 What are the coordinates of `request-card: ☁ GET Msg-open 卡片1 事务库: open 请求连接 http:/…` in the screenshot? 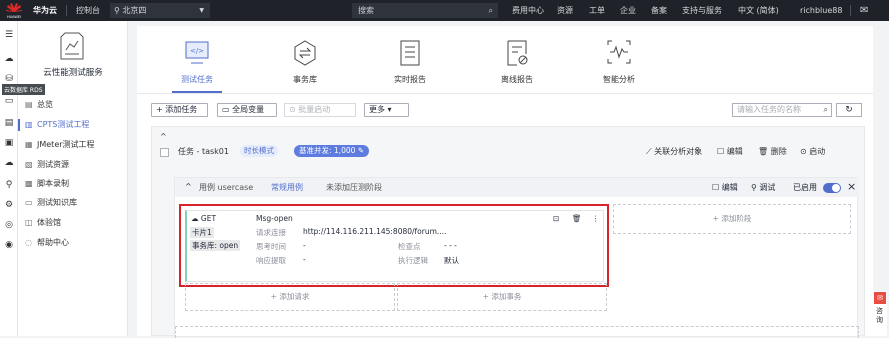 It's located at (394, 246).